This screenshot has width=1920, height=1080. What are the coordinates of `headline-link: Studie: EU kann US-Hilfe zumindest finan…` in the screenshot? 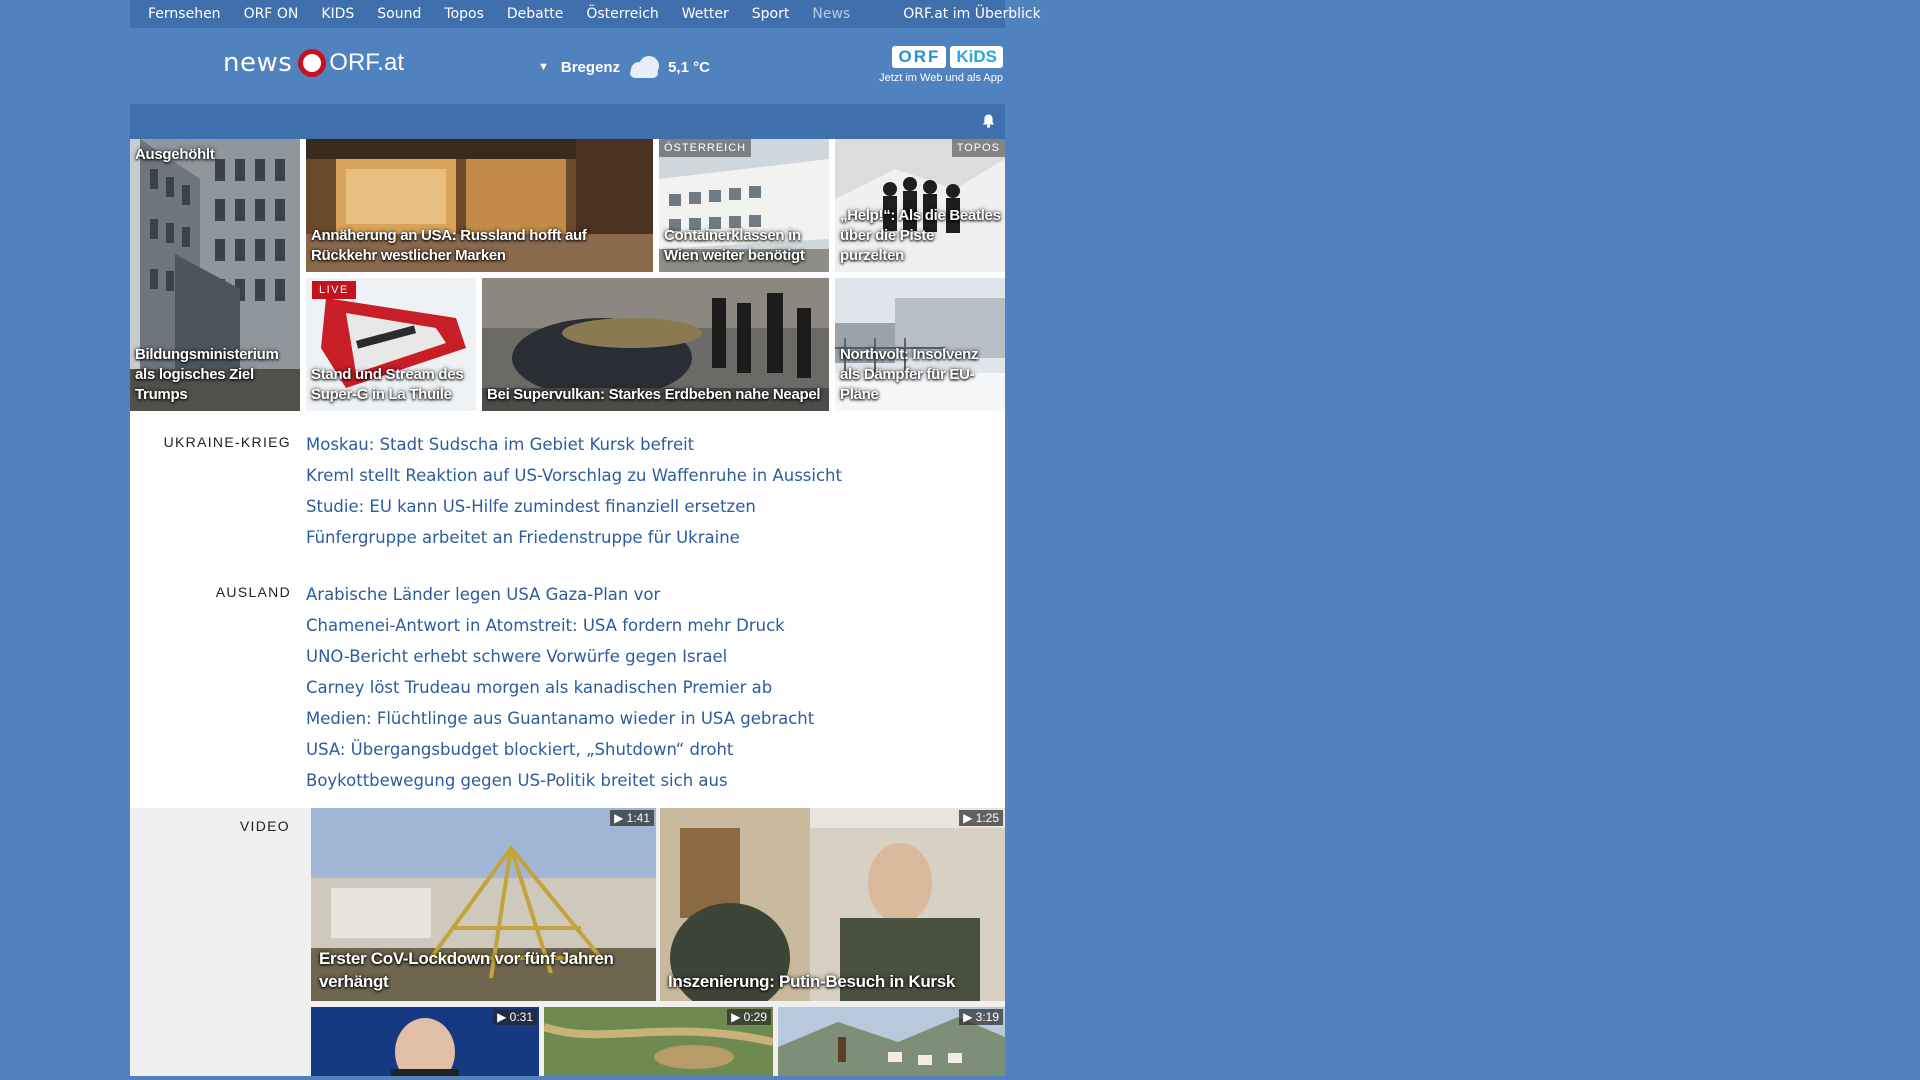 It's located at (574, 506).